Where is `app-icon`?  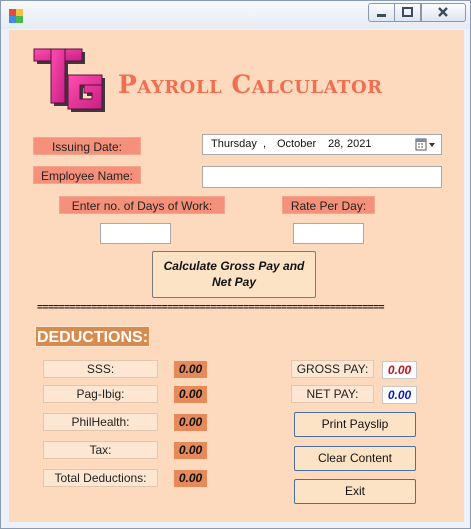 app-icon is located at coordinates (16, 16).